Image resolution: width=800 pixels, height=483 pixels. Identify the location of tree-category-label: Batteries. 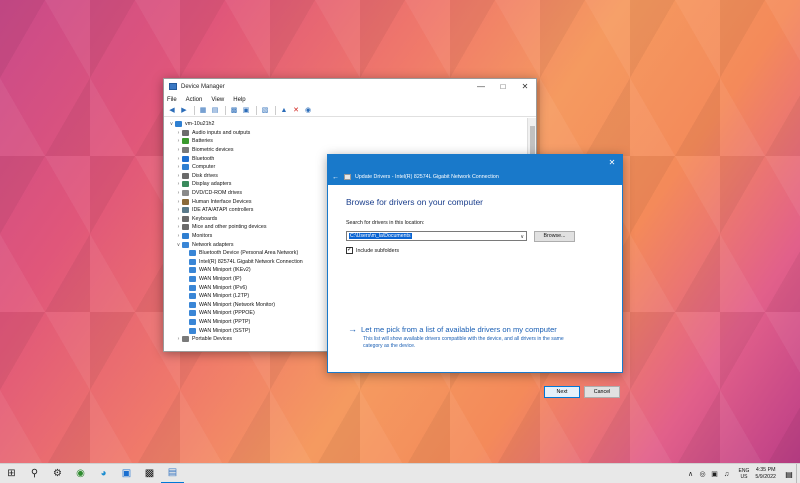
(202, 141).